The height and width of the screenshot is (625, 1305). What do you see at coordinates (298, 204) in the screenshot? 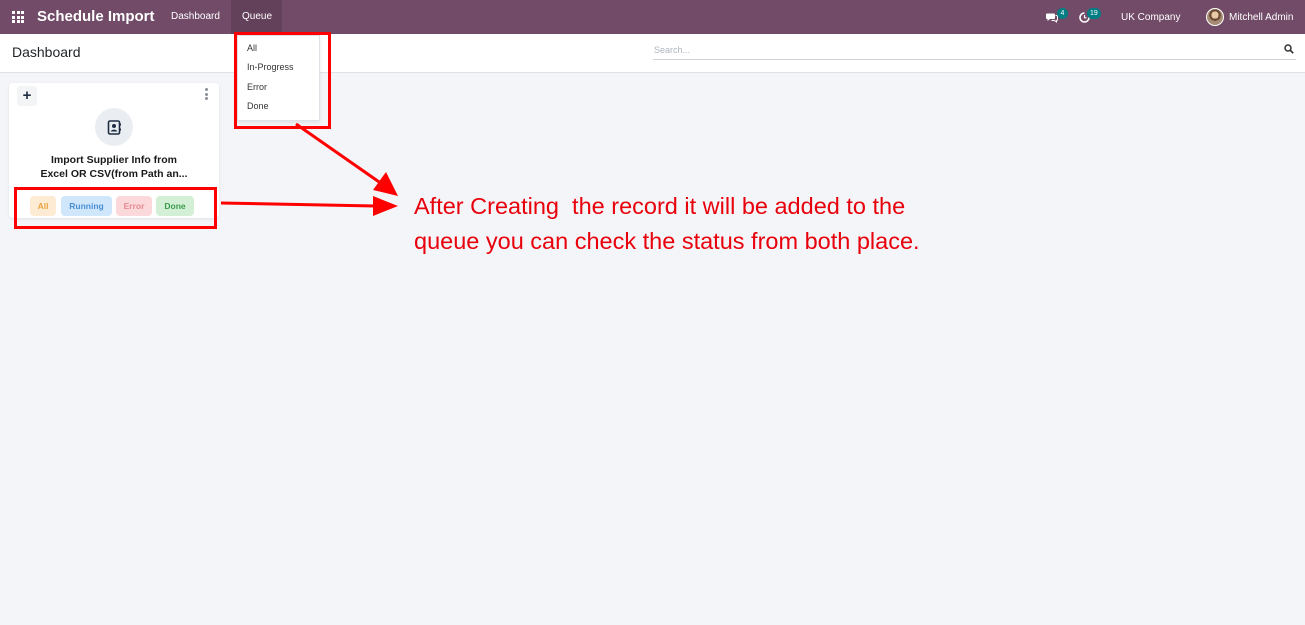
I see `arrow-line-from-buttons` at bounding box center [298, 204].